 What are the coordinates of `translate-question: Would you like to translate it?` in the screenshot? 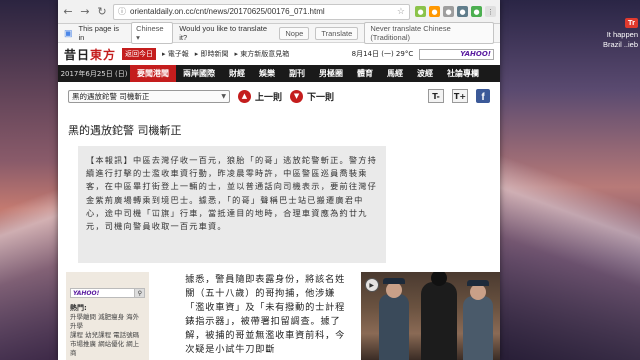 It's located at (223, 33).